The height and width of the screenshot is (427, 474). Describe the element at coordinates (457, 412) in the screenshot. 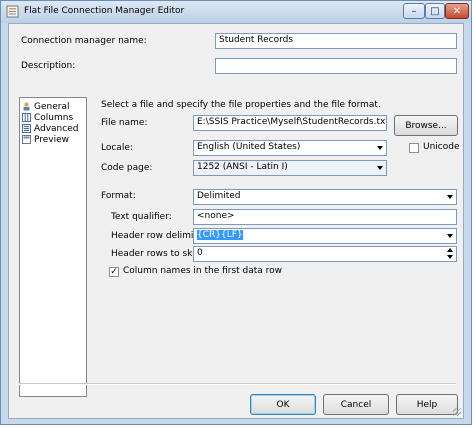

I see `resize-grip-icon` at that location.